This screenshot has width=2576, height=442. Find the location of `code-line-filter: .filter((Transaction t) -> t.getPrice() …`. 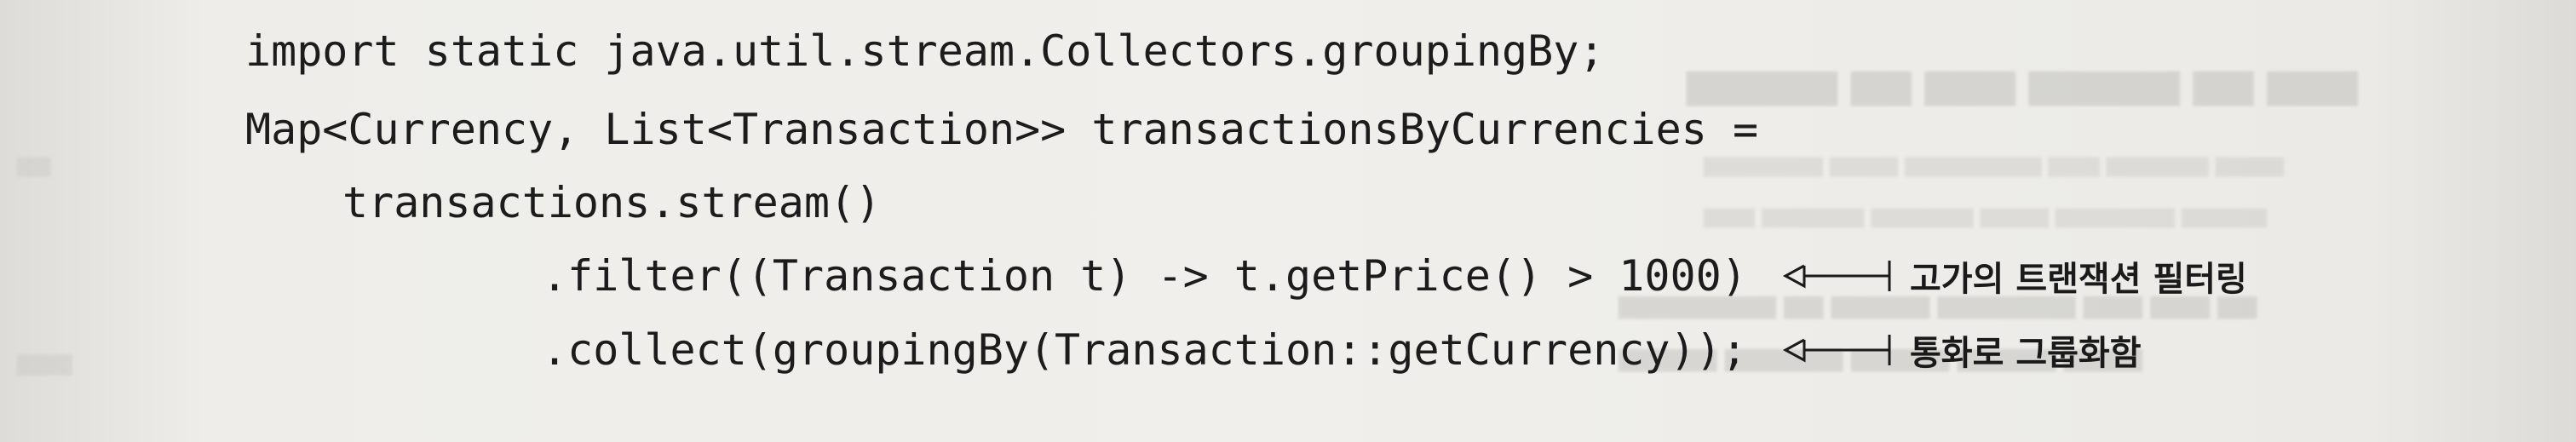

code-line-filter: .filter((Transaction t) -> t.getPrice() … is located at coordinates (1145, 276).